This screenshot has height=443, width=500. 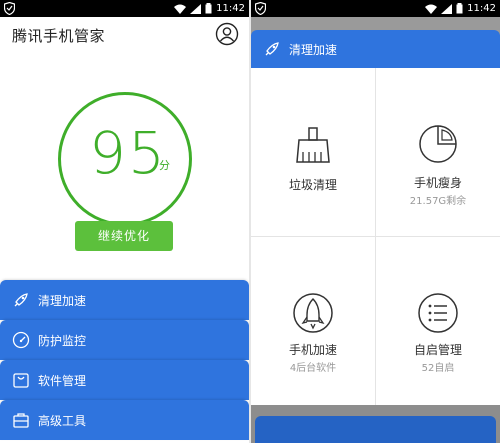 I want to click on cell-autostart: 自启管理 52自启, so click(x=438, y=321).